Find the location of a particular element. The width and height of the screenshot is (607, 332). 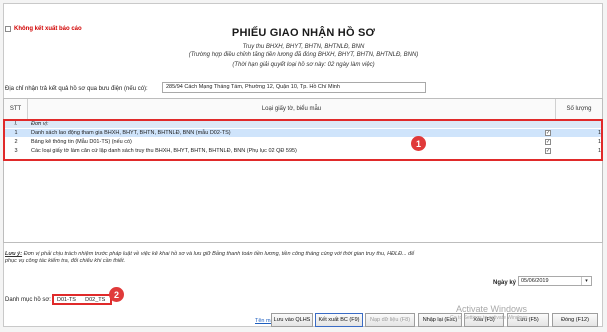

row-stt: 2 is located at coordinates (16, 142).